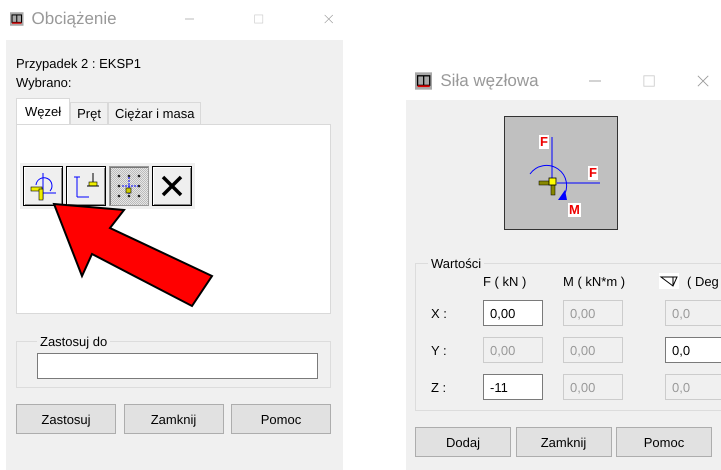 This screenshot has height=470, width=721. Describe the element at coordinates (439, 313) in the screenshot. I see `axis-label: X :` at that location.